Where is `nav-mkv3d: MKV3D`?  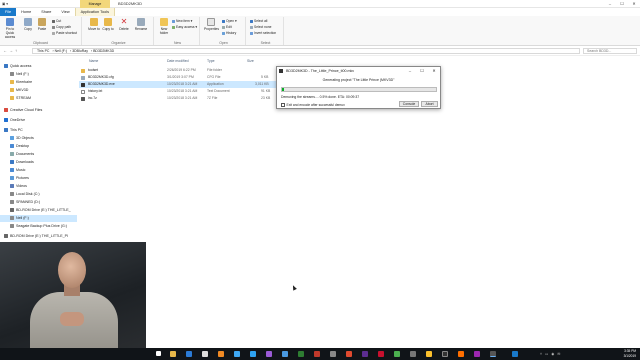 nav-mkv3d: MKV3D is located at coordinates (19, 90).